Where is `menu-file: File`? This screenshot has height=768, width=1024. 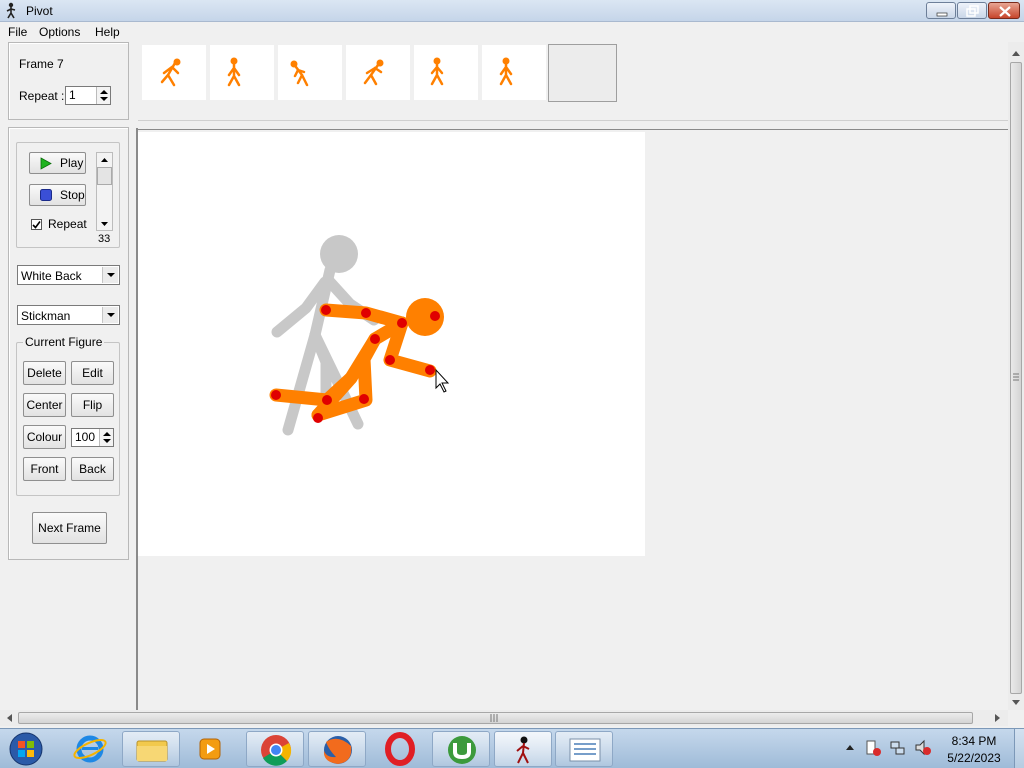 menu-file: File is located at coordinates (17, 32).